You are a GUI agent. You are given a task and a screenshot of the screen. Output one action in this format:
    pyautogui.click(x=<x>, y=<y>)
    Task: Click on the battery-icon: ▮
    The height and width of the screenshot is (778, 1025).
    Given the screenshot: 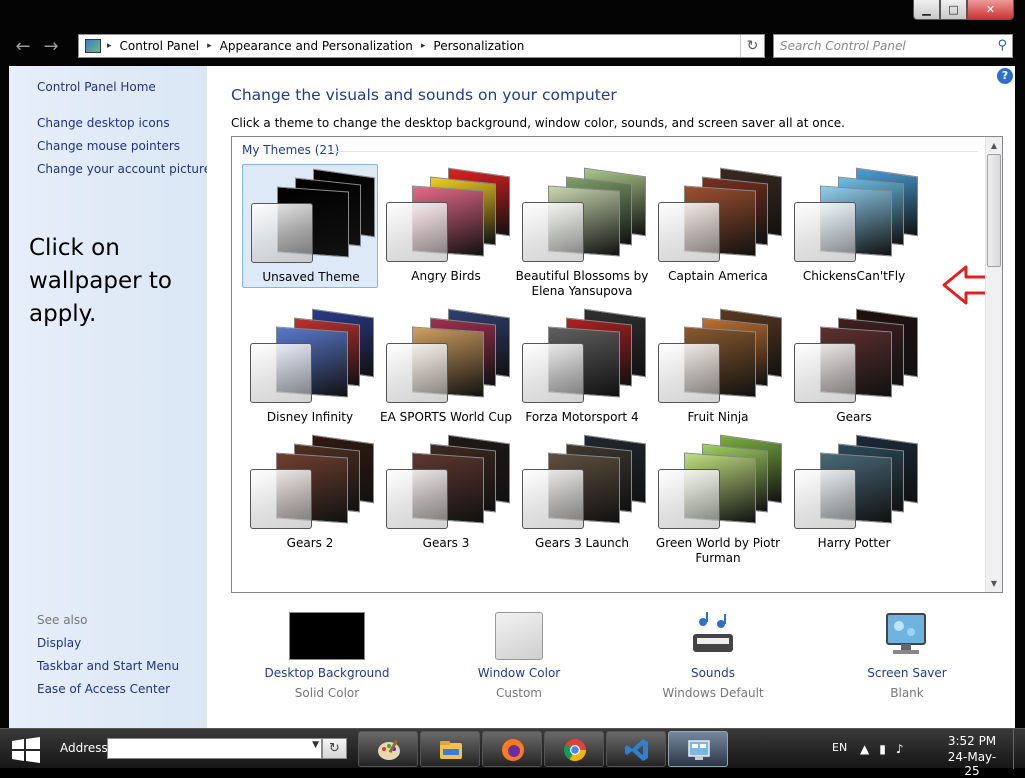 What is the action you would take?
    pyautogui.click(x=882, y=749)
    